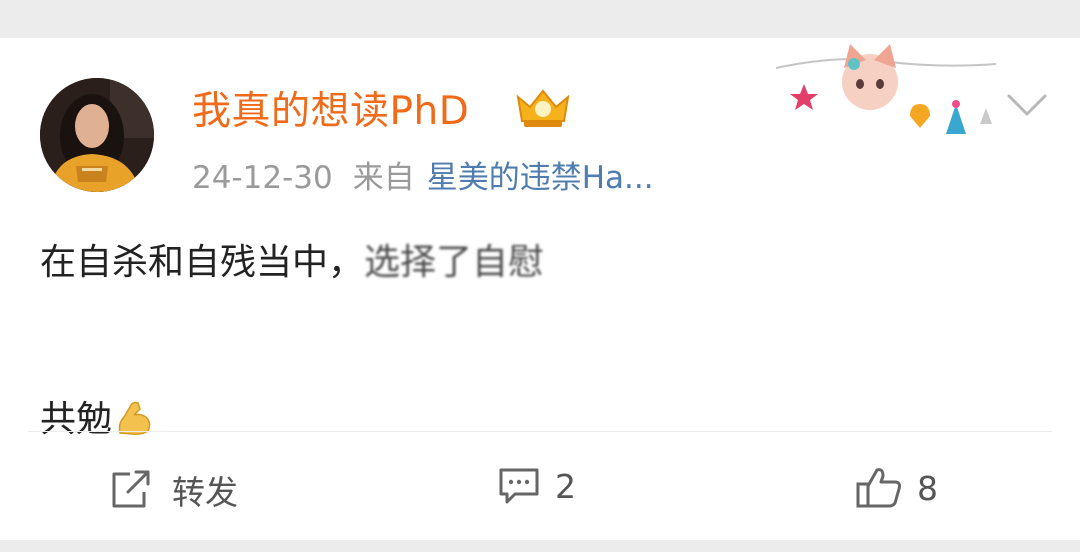 The height and width of the screenshot is (552, 1080). I want to click on post-text-line-1: 在自杀和自残当中，选择了自慰, so click(292, 259).